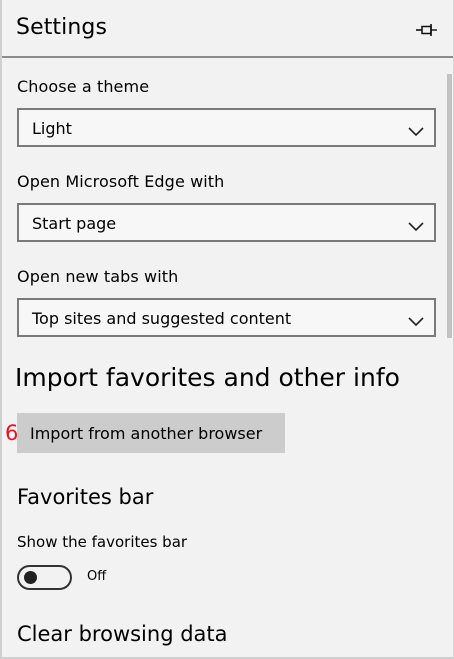  I want to click on scrollbar, so click(449, 206).